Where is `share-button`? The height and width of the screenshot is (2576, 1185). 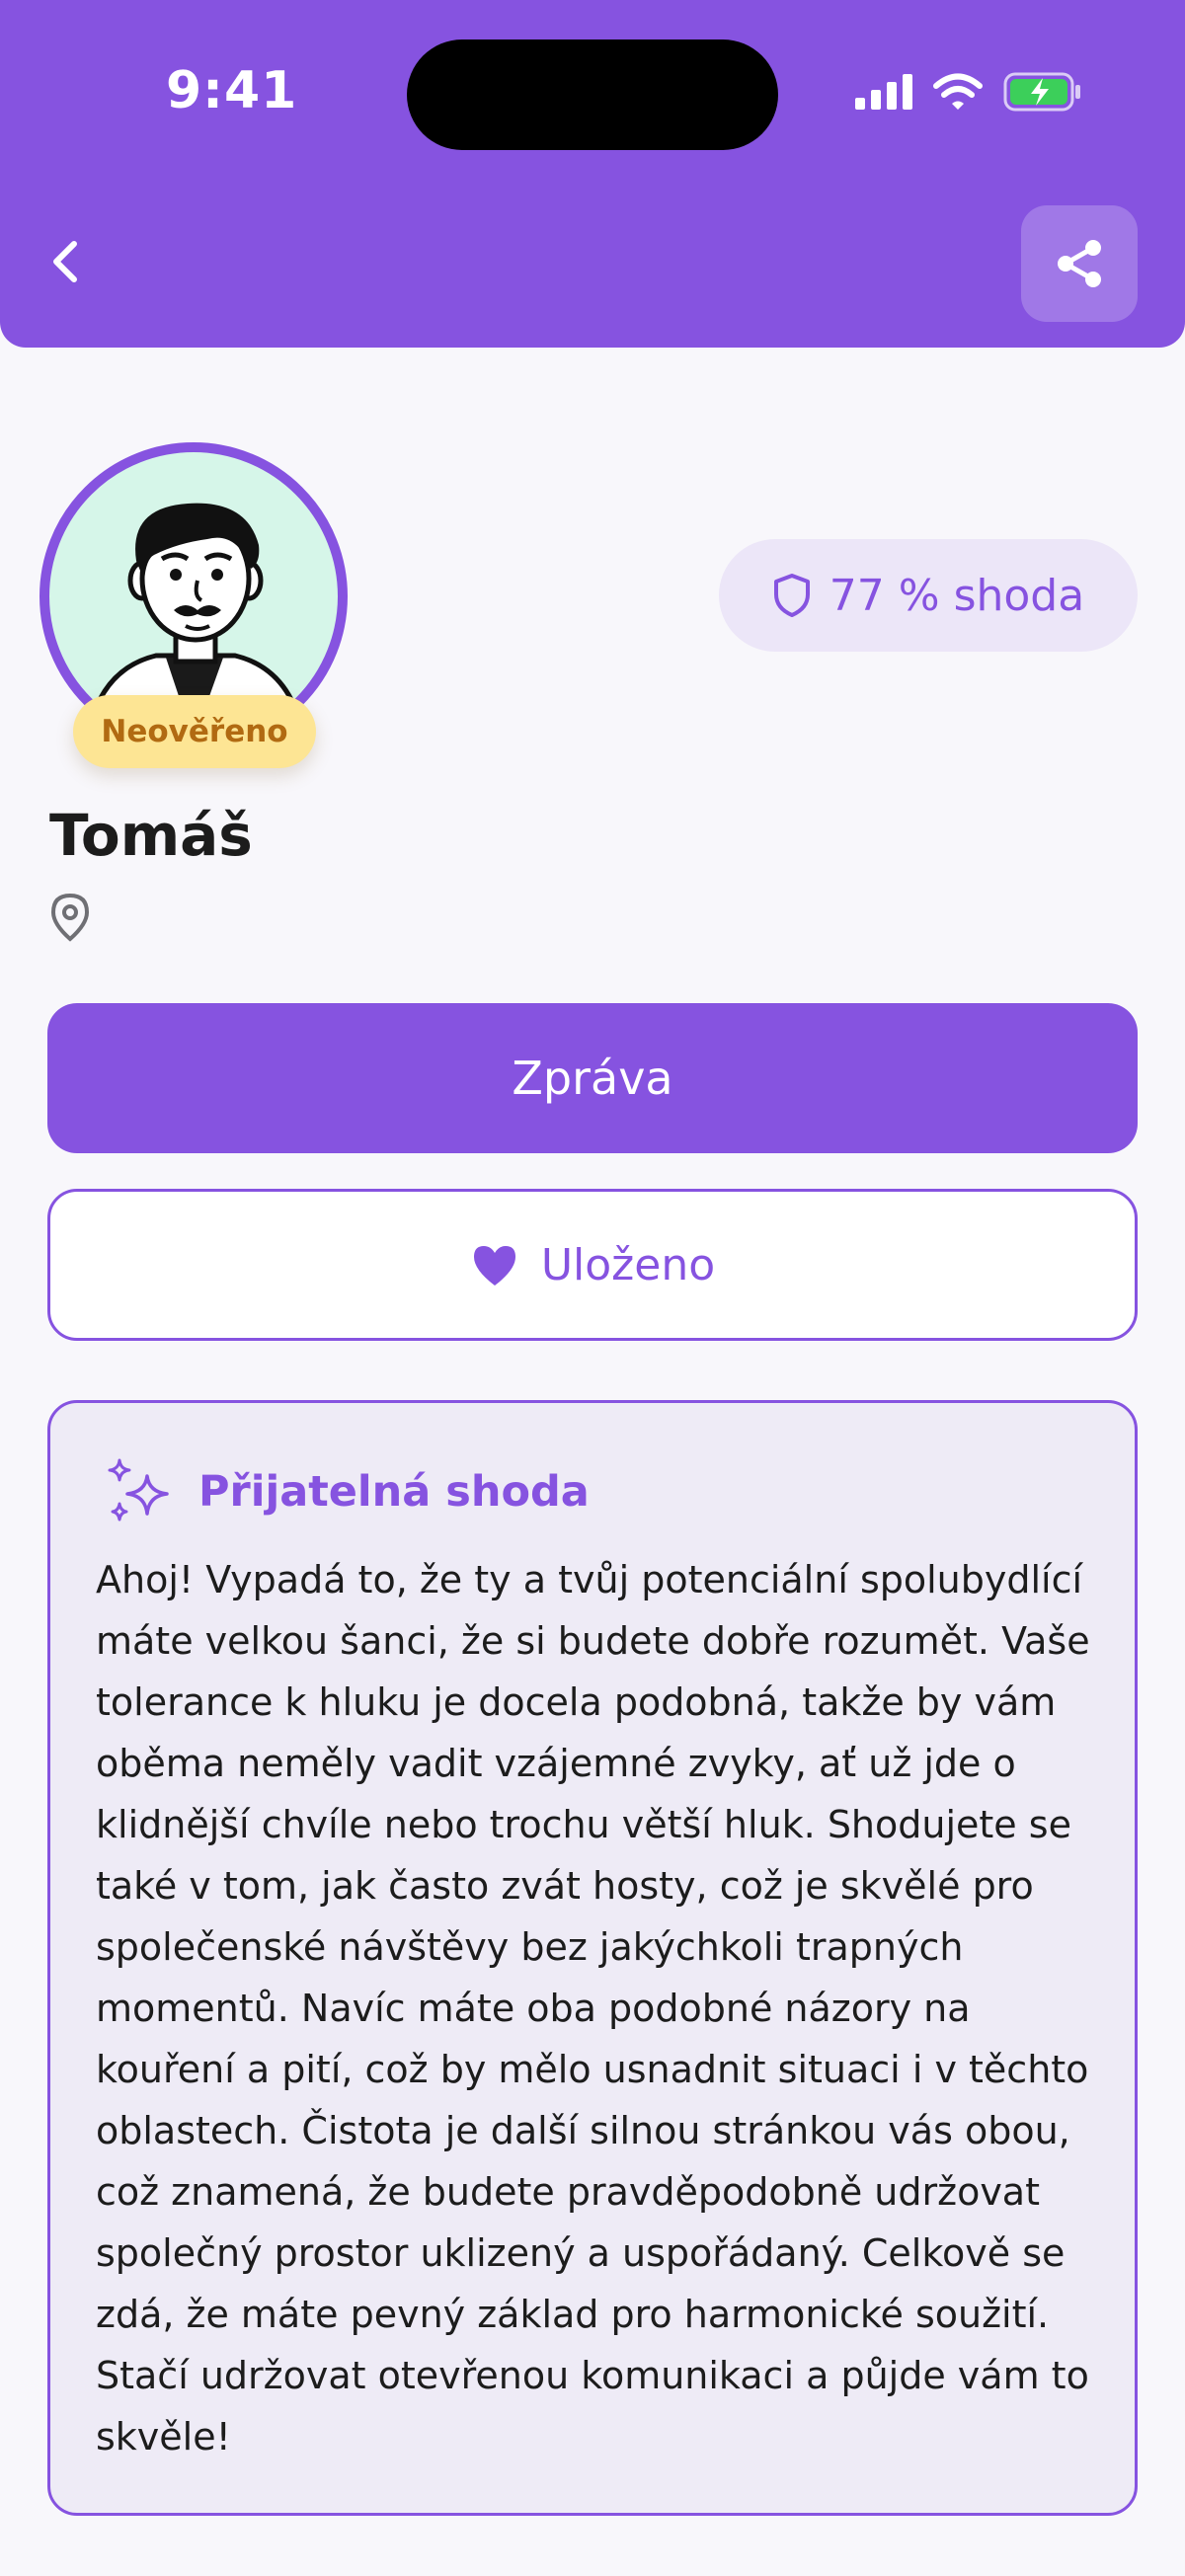 share-button is located at coordinates (1080, 263).